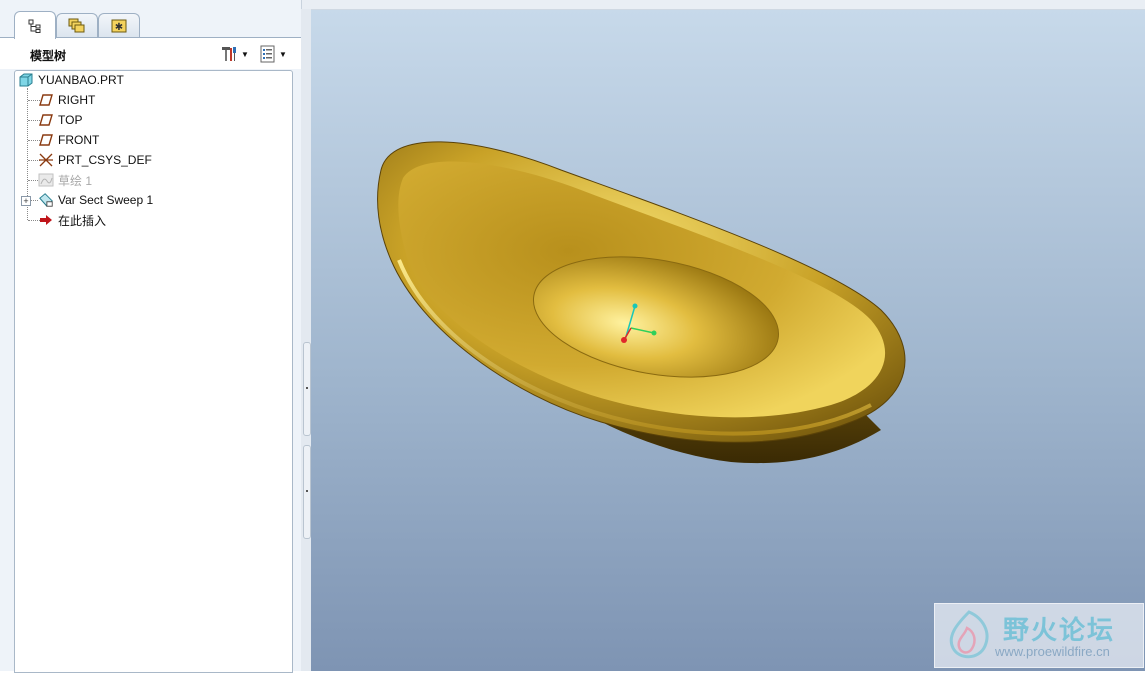  I want to click on tree-item-csys: PRT_CSYS_DEF, so click(95, 160).